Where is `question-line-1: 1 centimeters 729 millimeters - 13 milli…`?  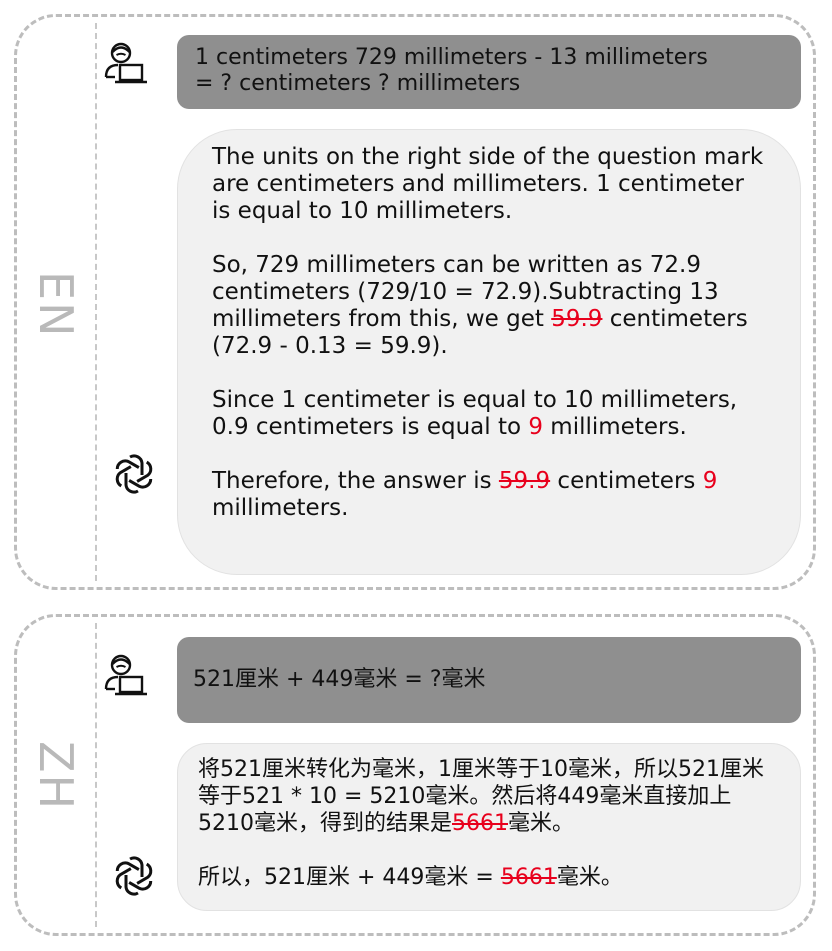 question-line-1: 1 centimeters 729 millimeters - 13 milli… is located at coordinates (451, 57).